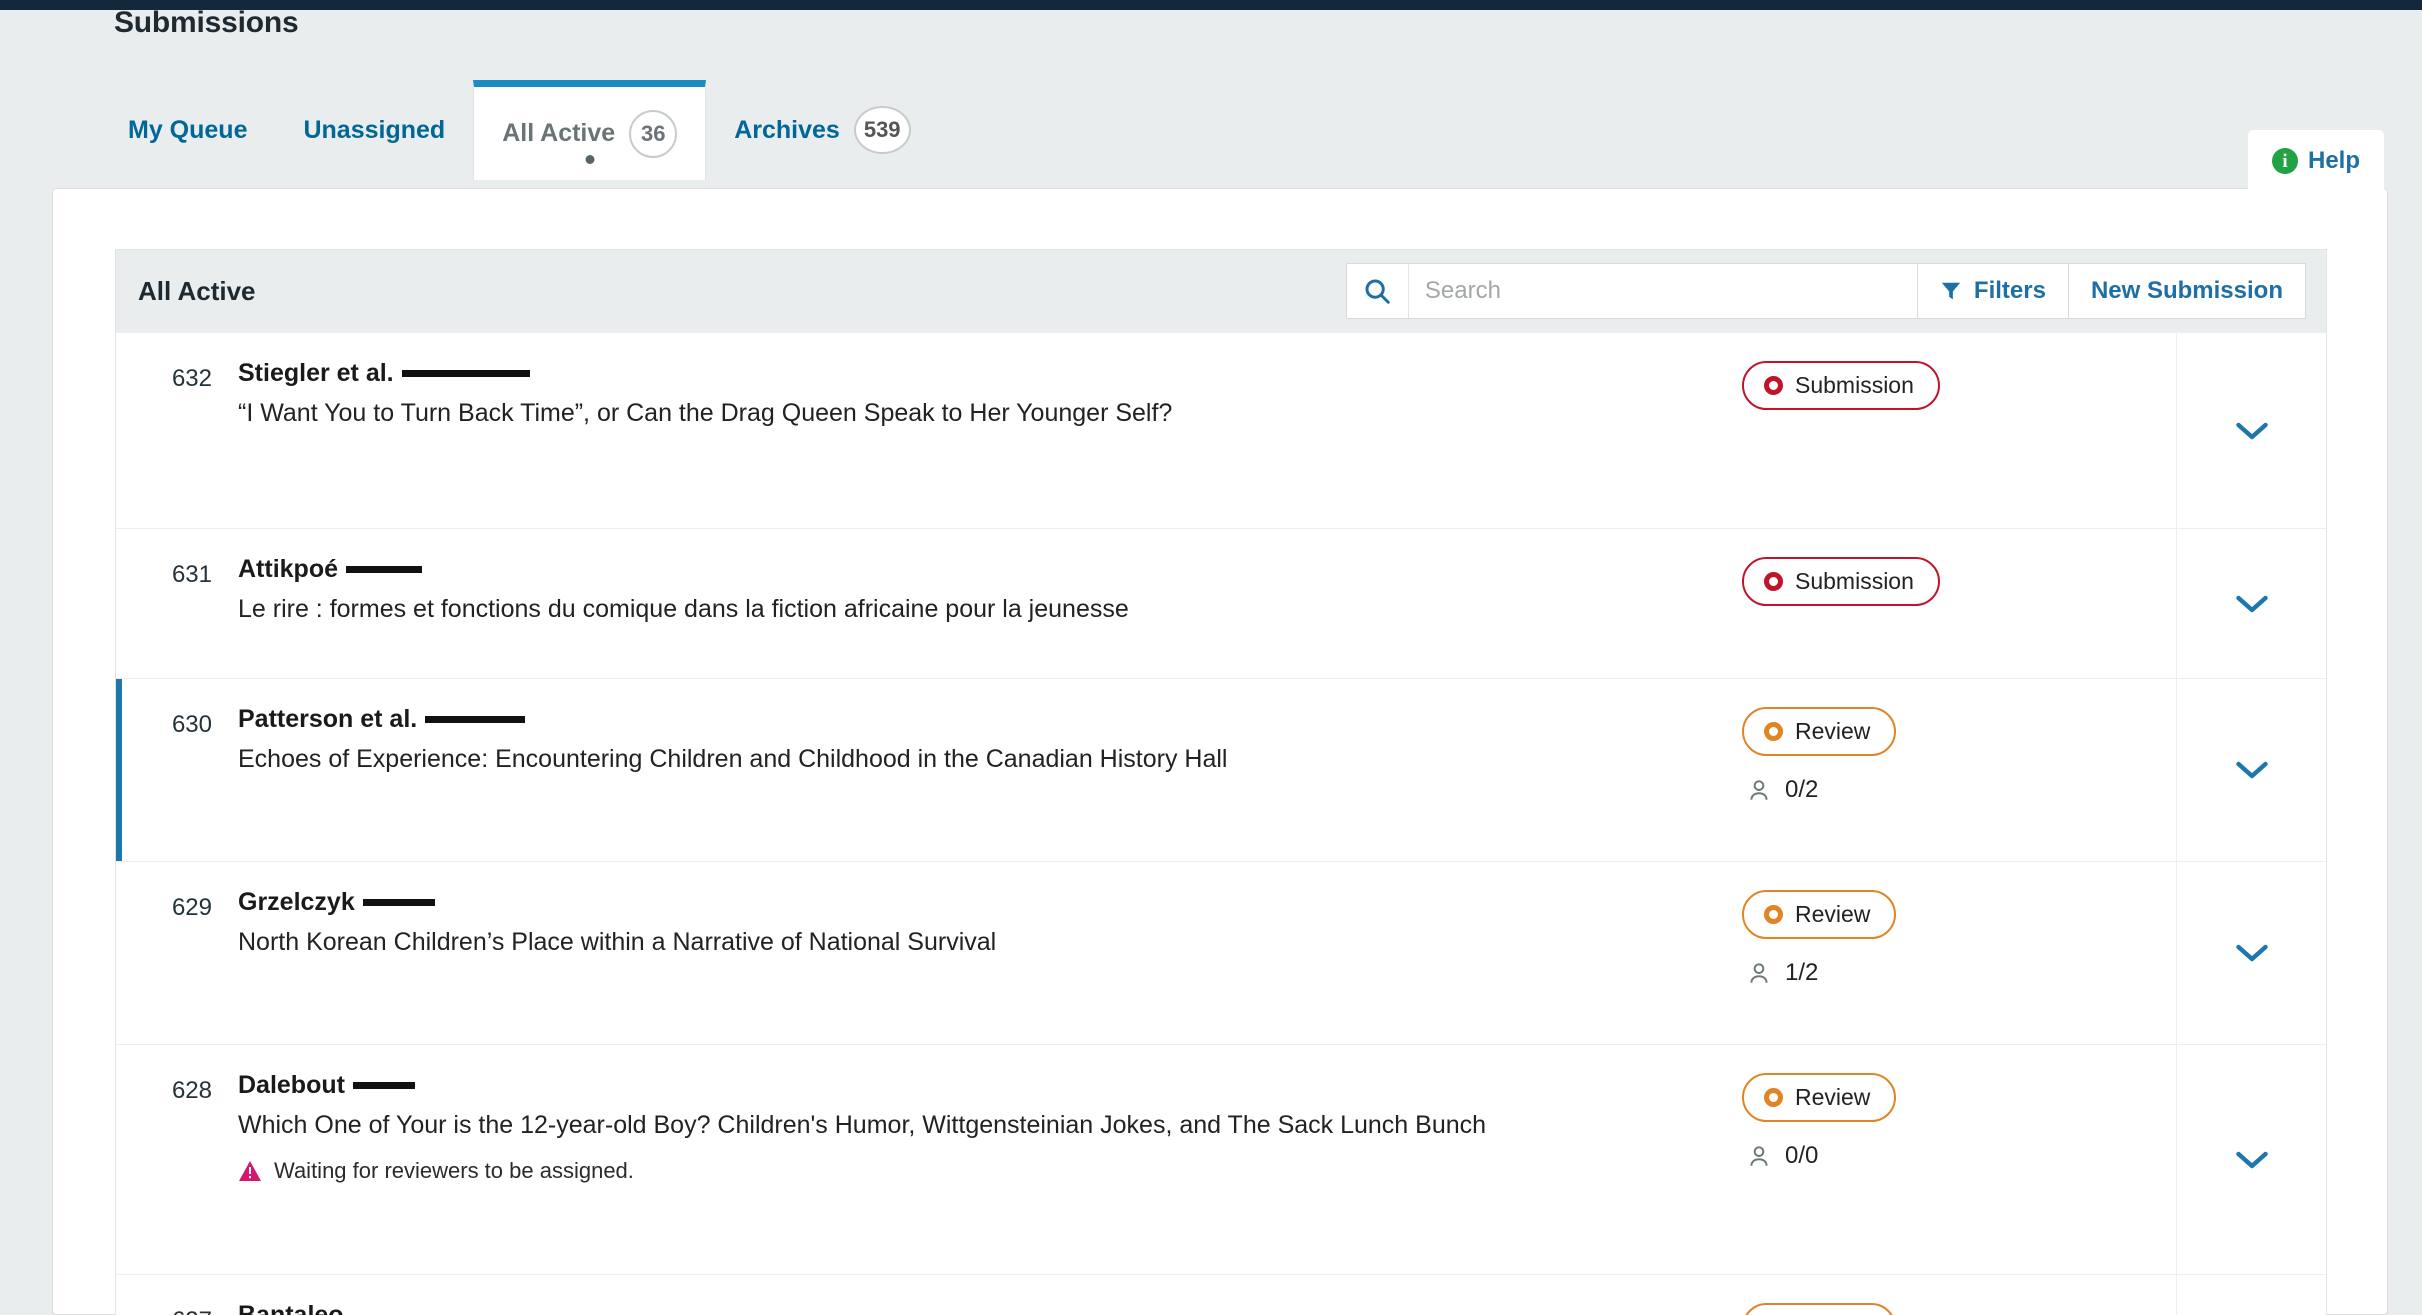 The image size is (2422, 1315). What do you see at coordinates (197, 290) in the screenshot?
I see `list-title: All Active` at bounding box center [197, 290].